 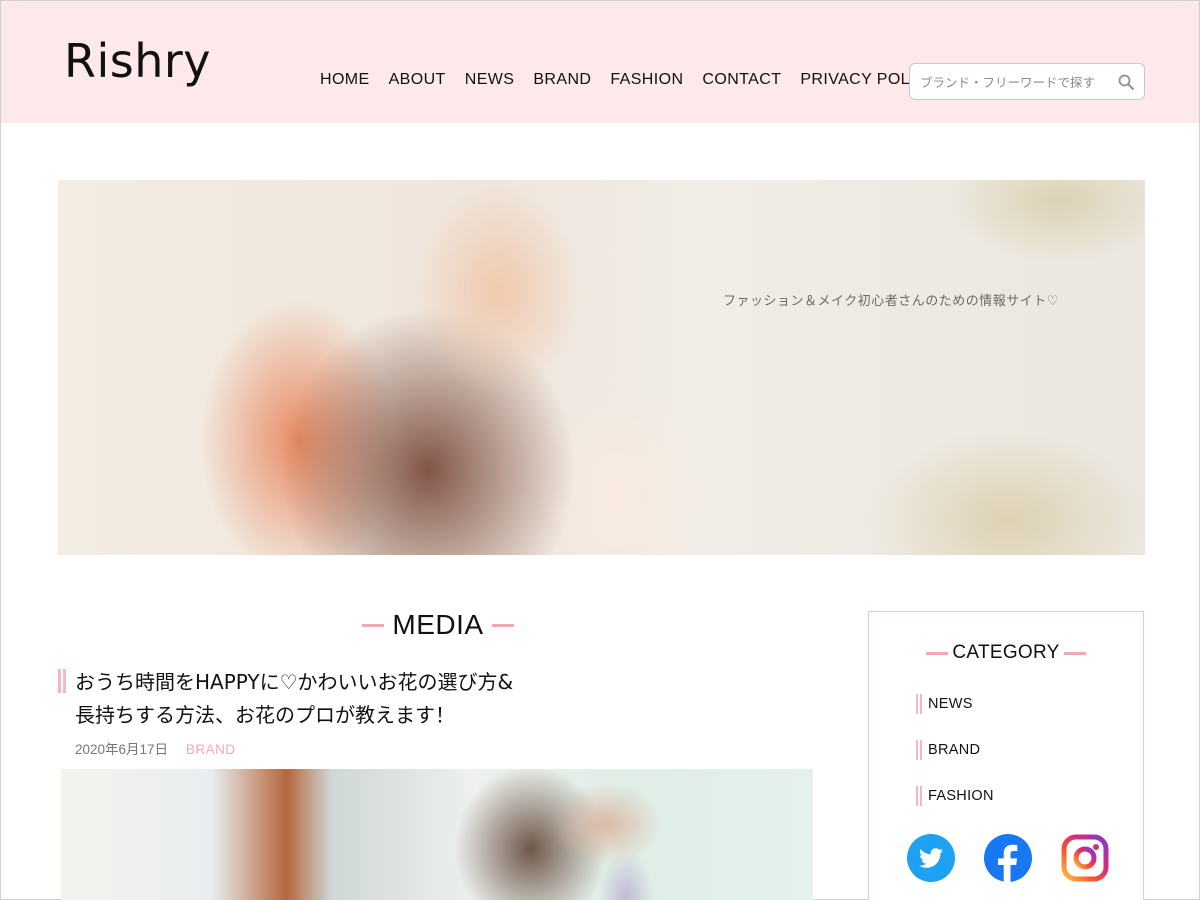 I want to click on nav-home: HOME, so click(x=345, y=80).